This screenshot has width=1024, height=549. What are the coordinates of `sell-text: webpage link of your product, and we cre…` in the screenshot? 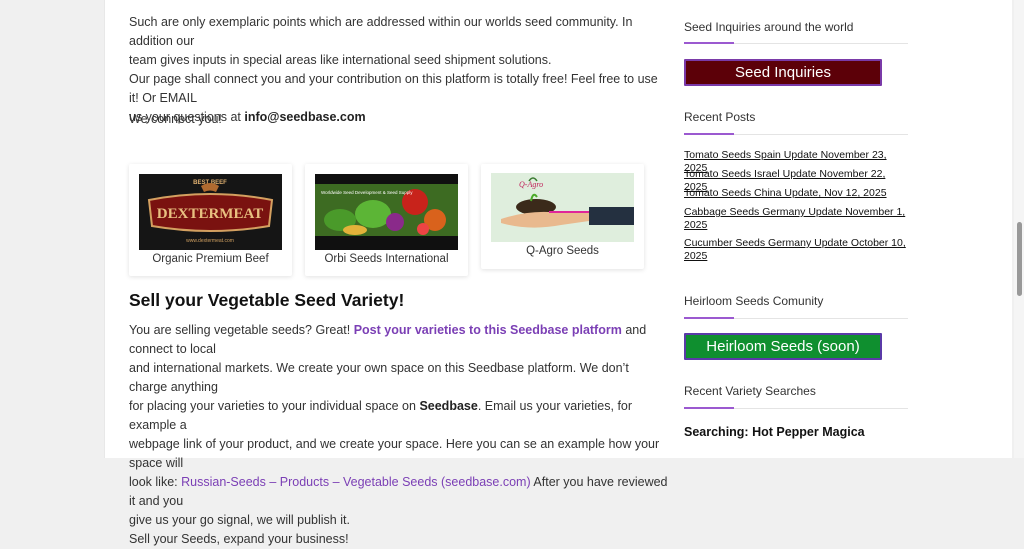 It's located at (394, 453).